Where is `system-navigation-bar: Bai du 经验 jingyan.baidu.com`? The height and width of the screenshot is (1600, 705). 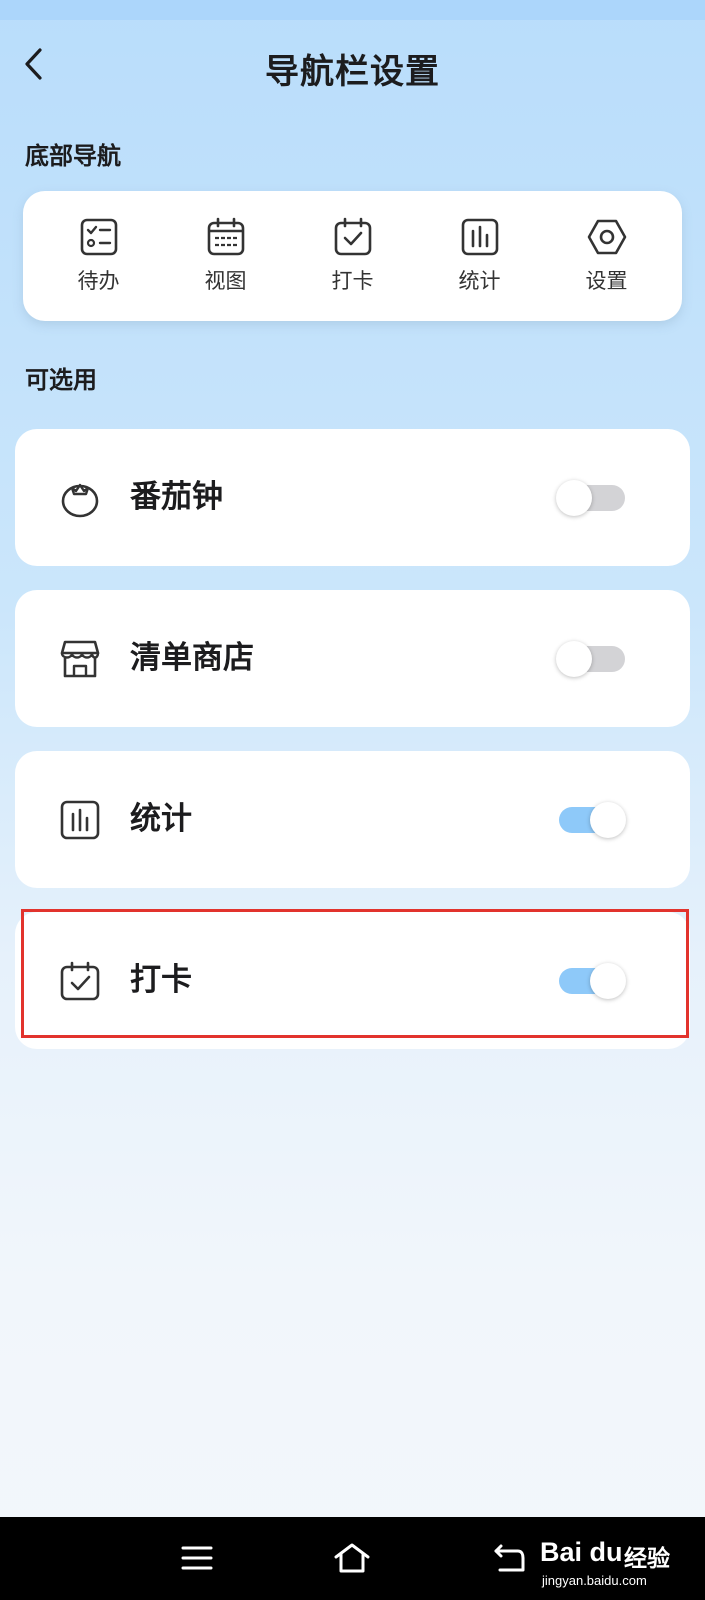
system-navigation-bar: Bai du 经验 jingyan.baidu.com is located at coordinates (352, 1558).